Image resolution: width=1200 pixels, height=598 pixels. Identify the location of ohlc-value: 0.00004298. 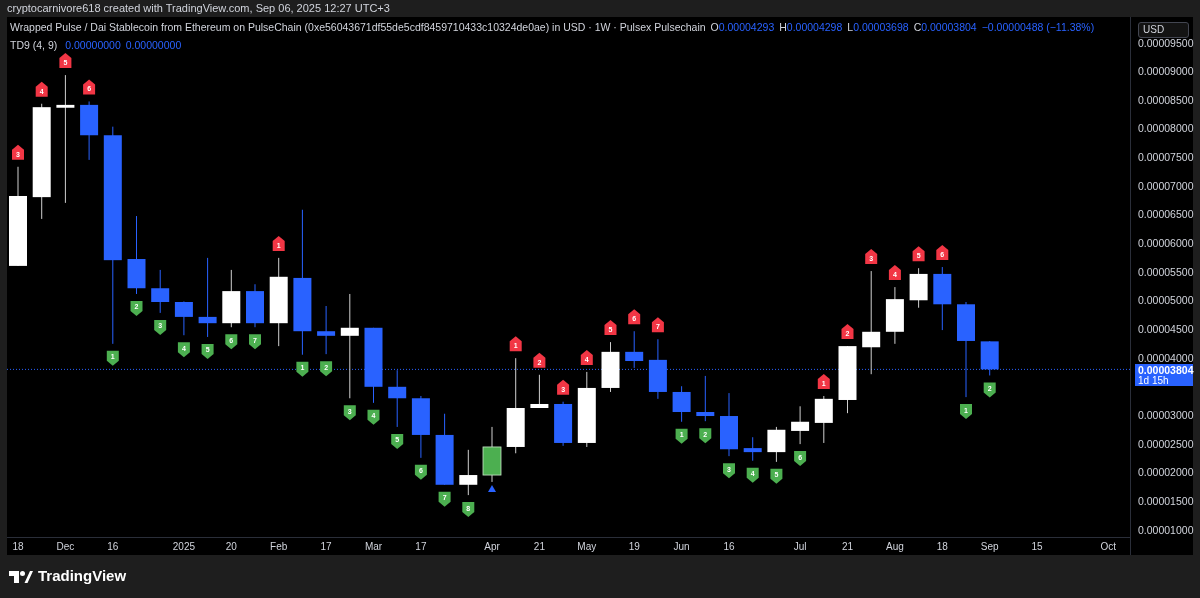
(814, 27).